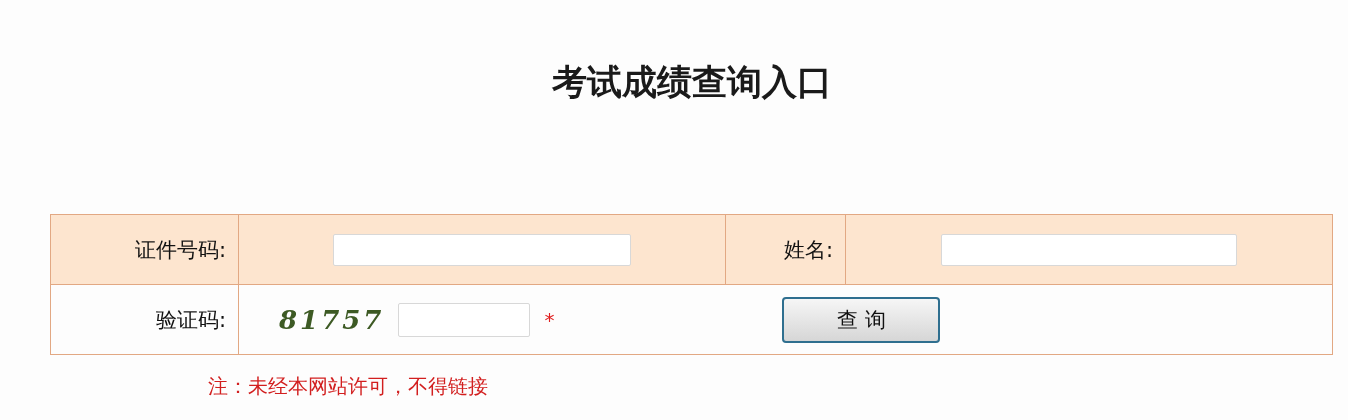 This screenshot has height=420, width=1348. What do you see at coordinates (808, 249) in the screenshot?
I see `name-label: 姓名:` at bounding box center [808, 249].